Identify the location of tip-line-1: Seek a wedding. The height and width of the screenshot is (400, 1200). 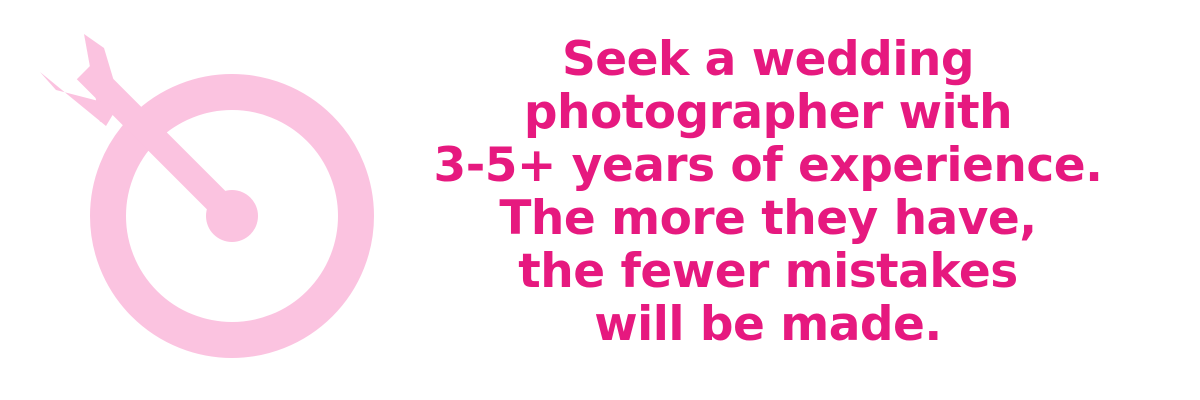
(768, 59).